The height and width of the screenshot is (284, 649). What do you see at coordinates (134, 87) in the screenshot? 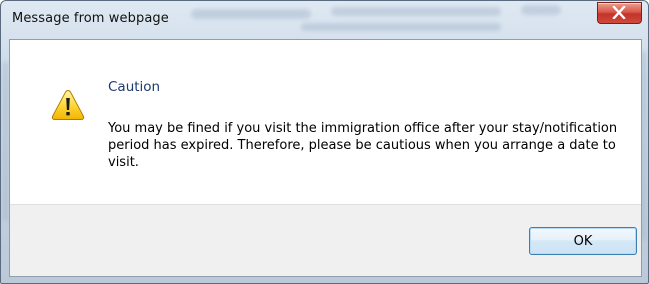
I see `dialog-caption: Caution` at bounding box center [134, 87].